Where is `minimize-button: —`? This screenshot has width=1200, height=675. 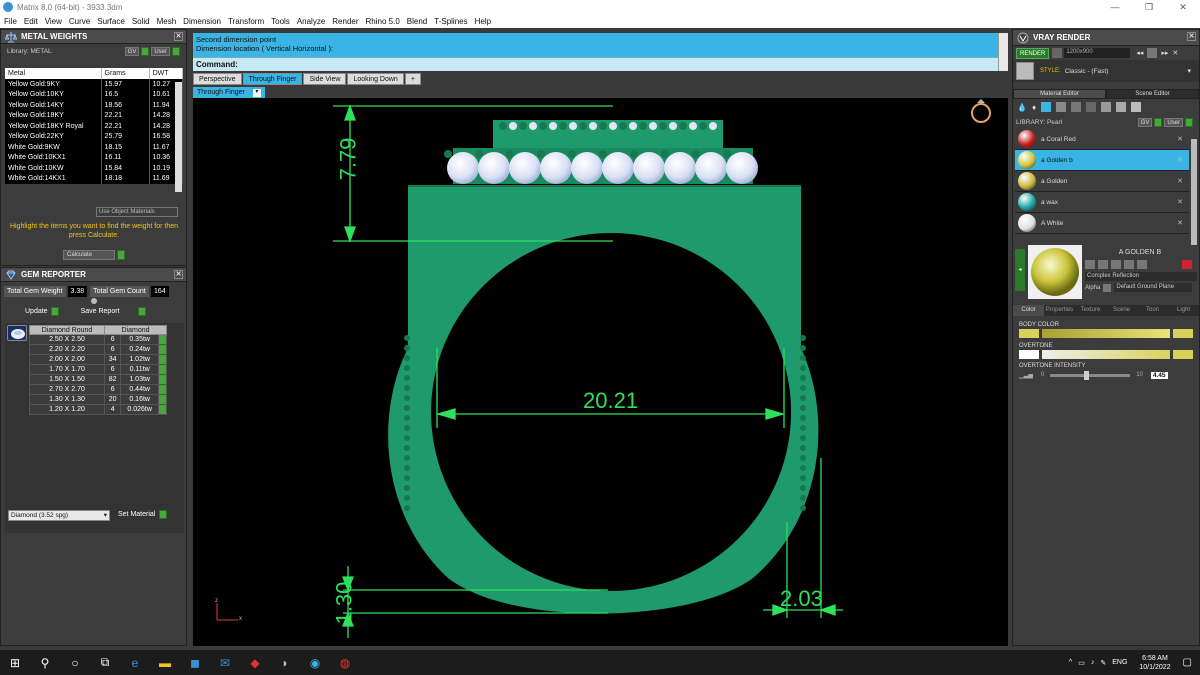 minimize-button: — is located at coordinates (1115, 7).